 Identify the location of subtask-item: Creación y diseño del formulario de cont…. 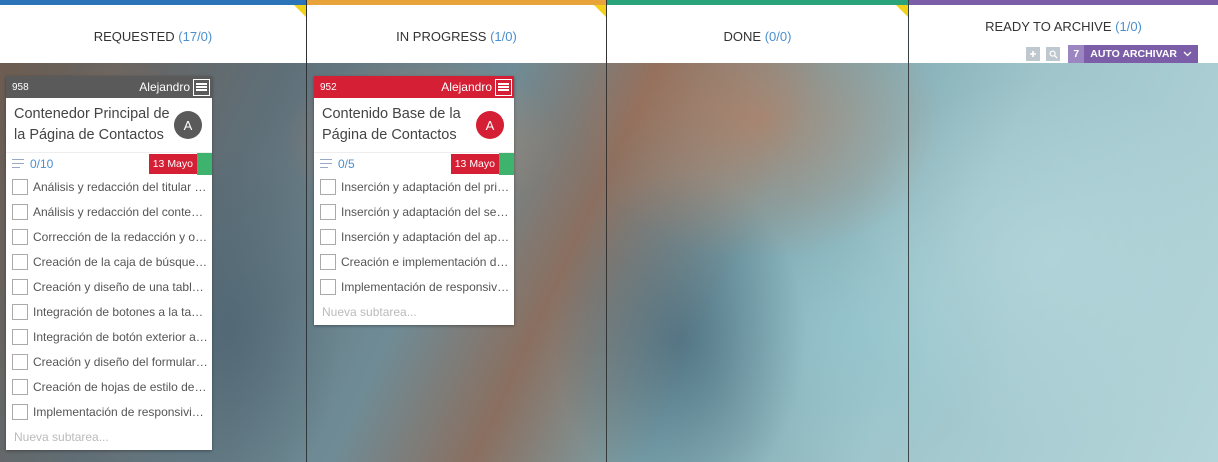
(109, 361).